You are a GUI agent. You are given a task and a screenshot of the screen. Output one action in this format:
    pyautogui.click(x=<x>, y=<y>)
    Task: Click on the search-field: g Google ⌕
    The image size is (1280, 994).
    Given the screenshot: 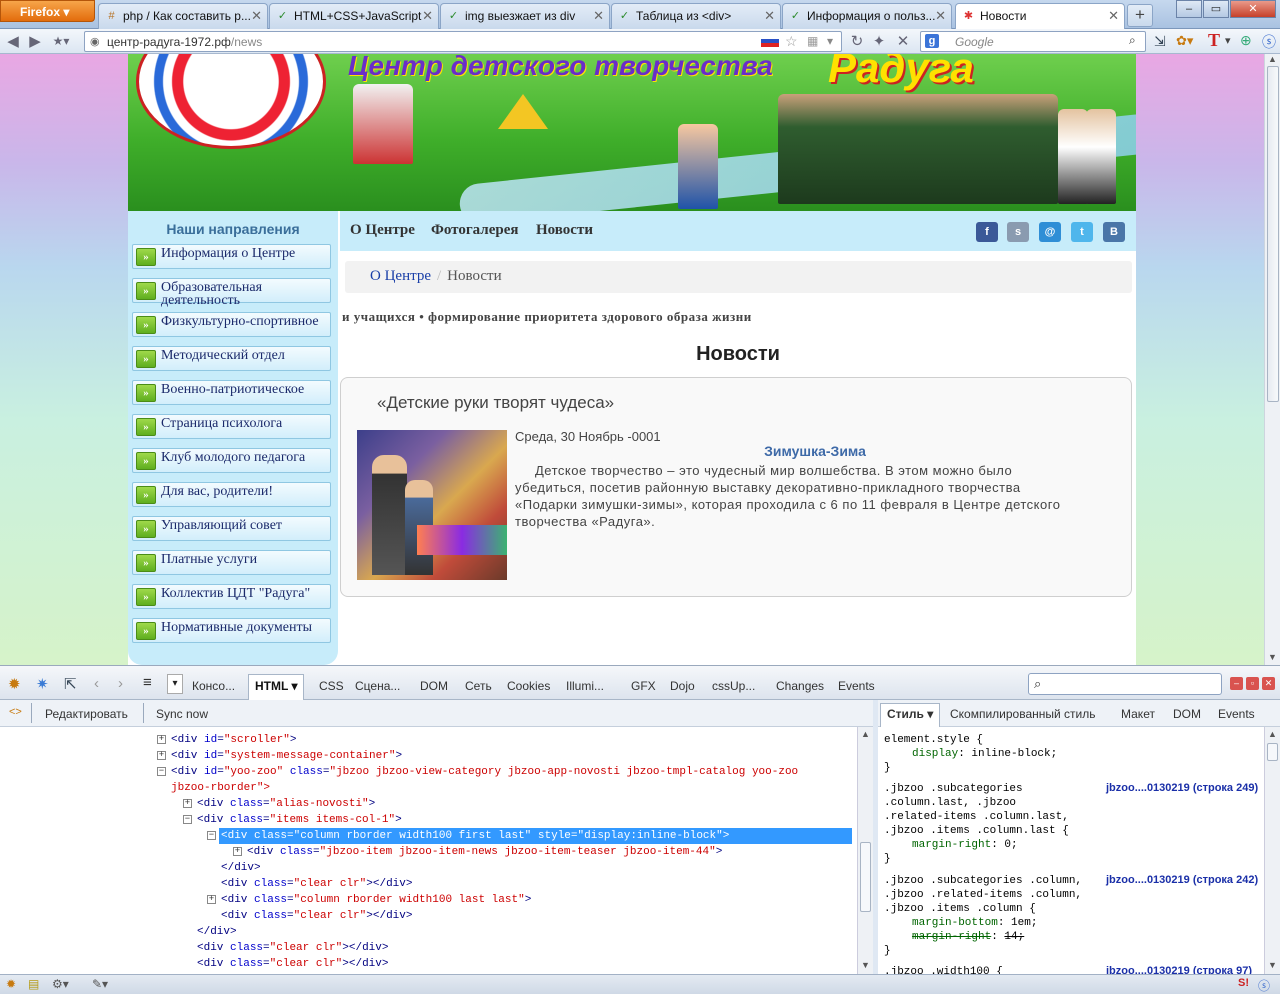 What is the action you would take?
    pyautogui.click(x=1033, y=41)
    